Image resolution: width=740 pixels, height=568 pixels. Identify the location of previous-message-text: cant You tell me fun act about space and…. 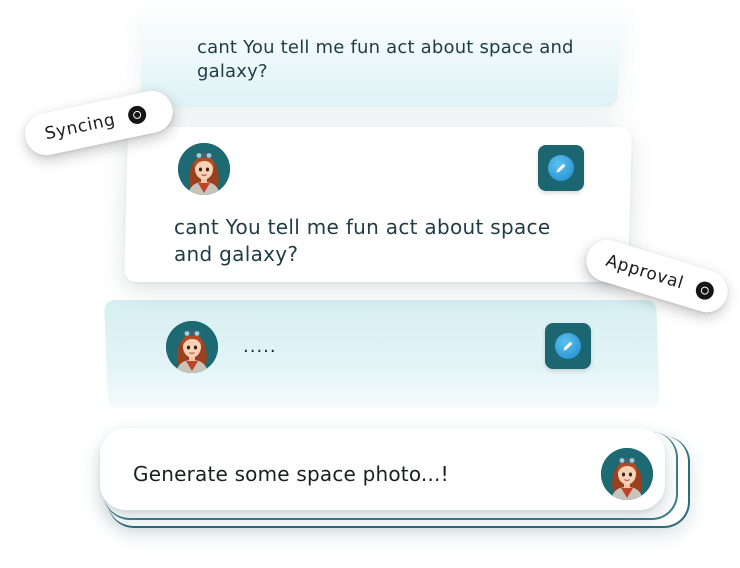
(385, 59).